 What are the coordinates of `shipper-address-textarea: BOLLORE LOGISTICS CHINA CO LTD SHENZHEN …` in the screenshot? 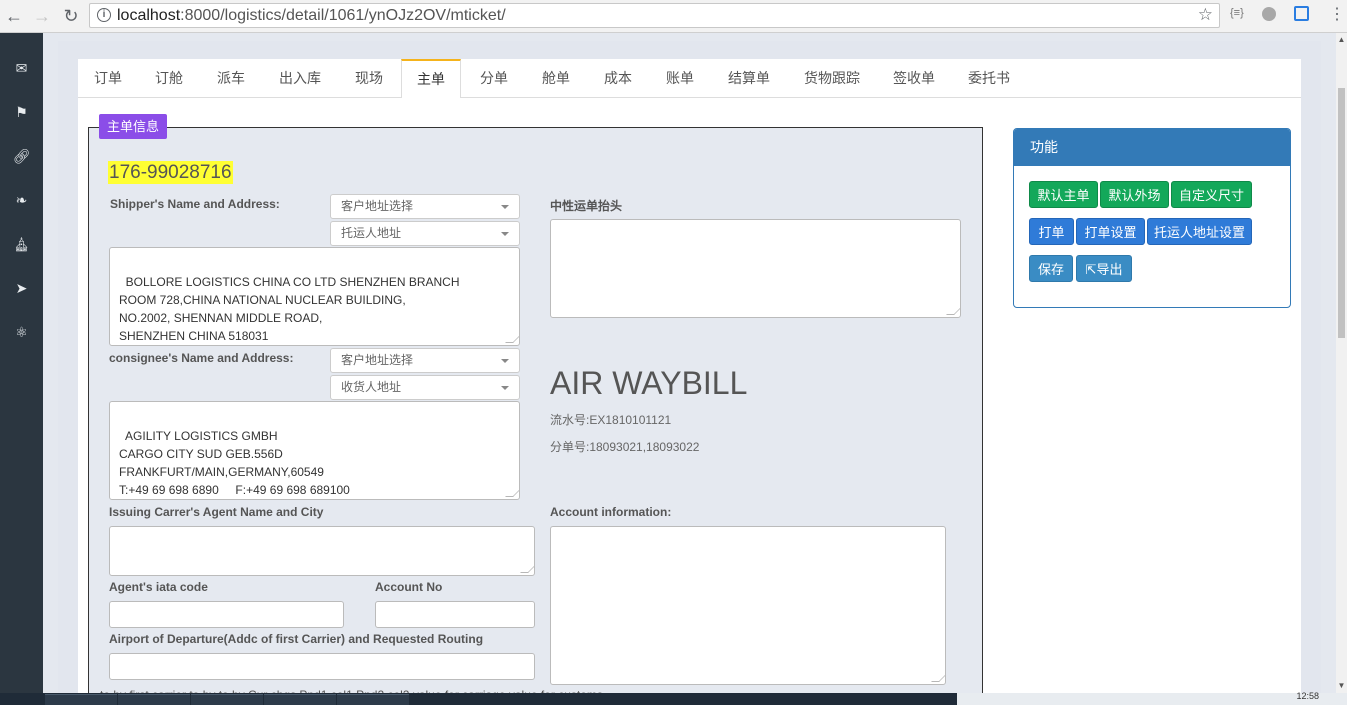 It's located at (314, 296).